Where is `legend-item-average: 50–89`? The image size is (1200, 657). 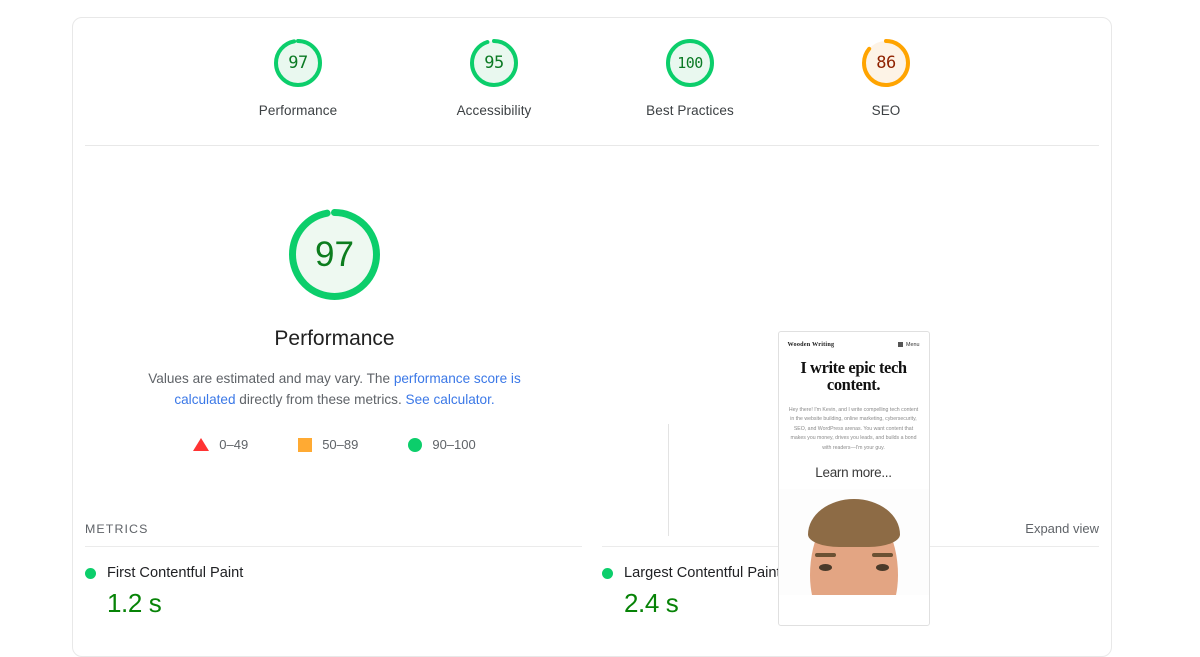
legend-item-average: 50–89 is located at coordinates (328, 444).